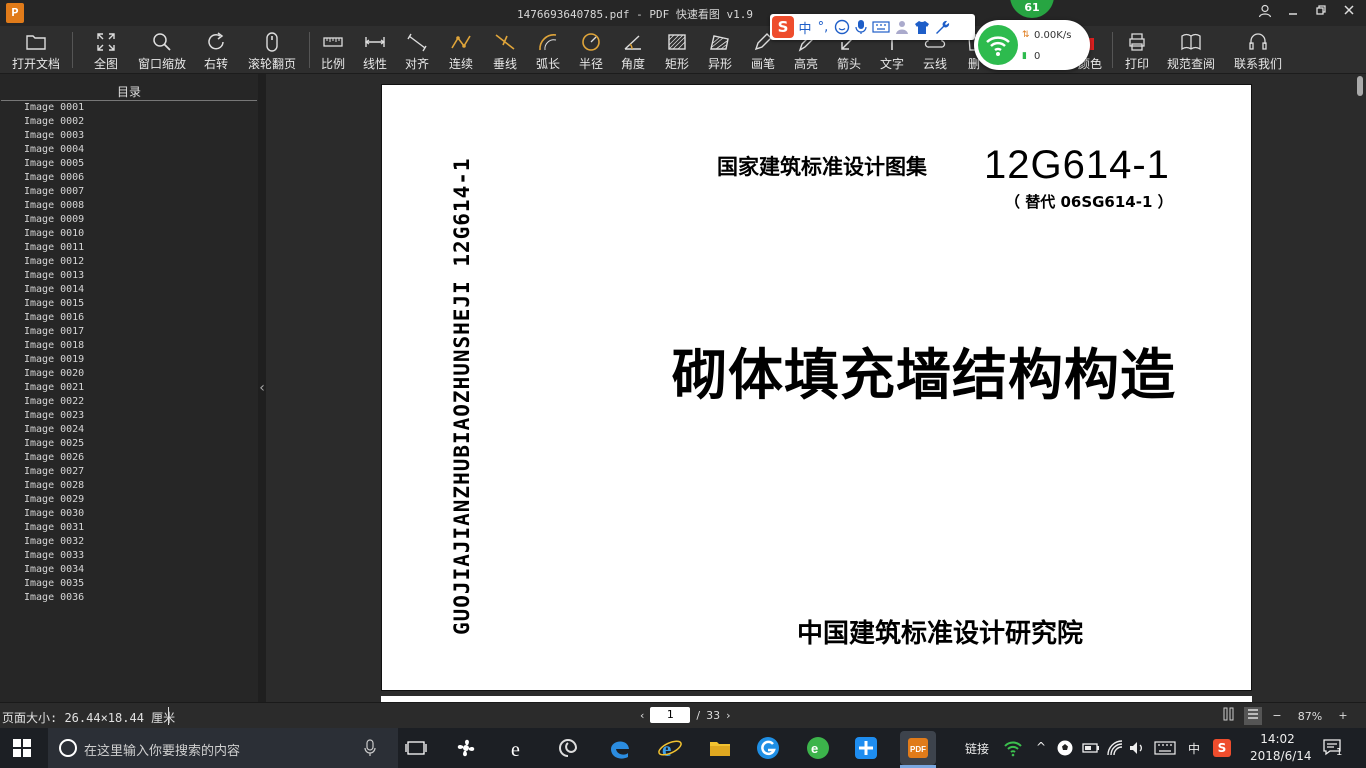 The image size is (1366, 768). I want to click on continuous-view-icon, so click(1253, 716).